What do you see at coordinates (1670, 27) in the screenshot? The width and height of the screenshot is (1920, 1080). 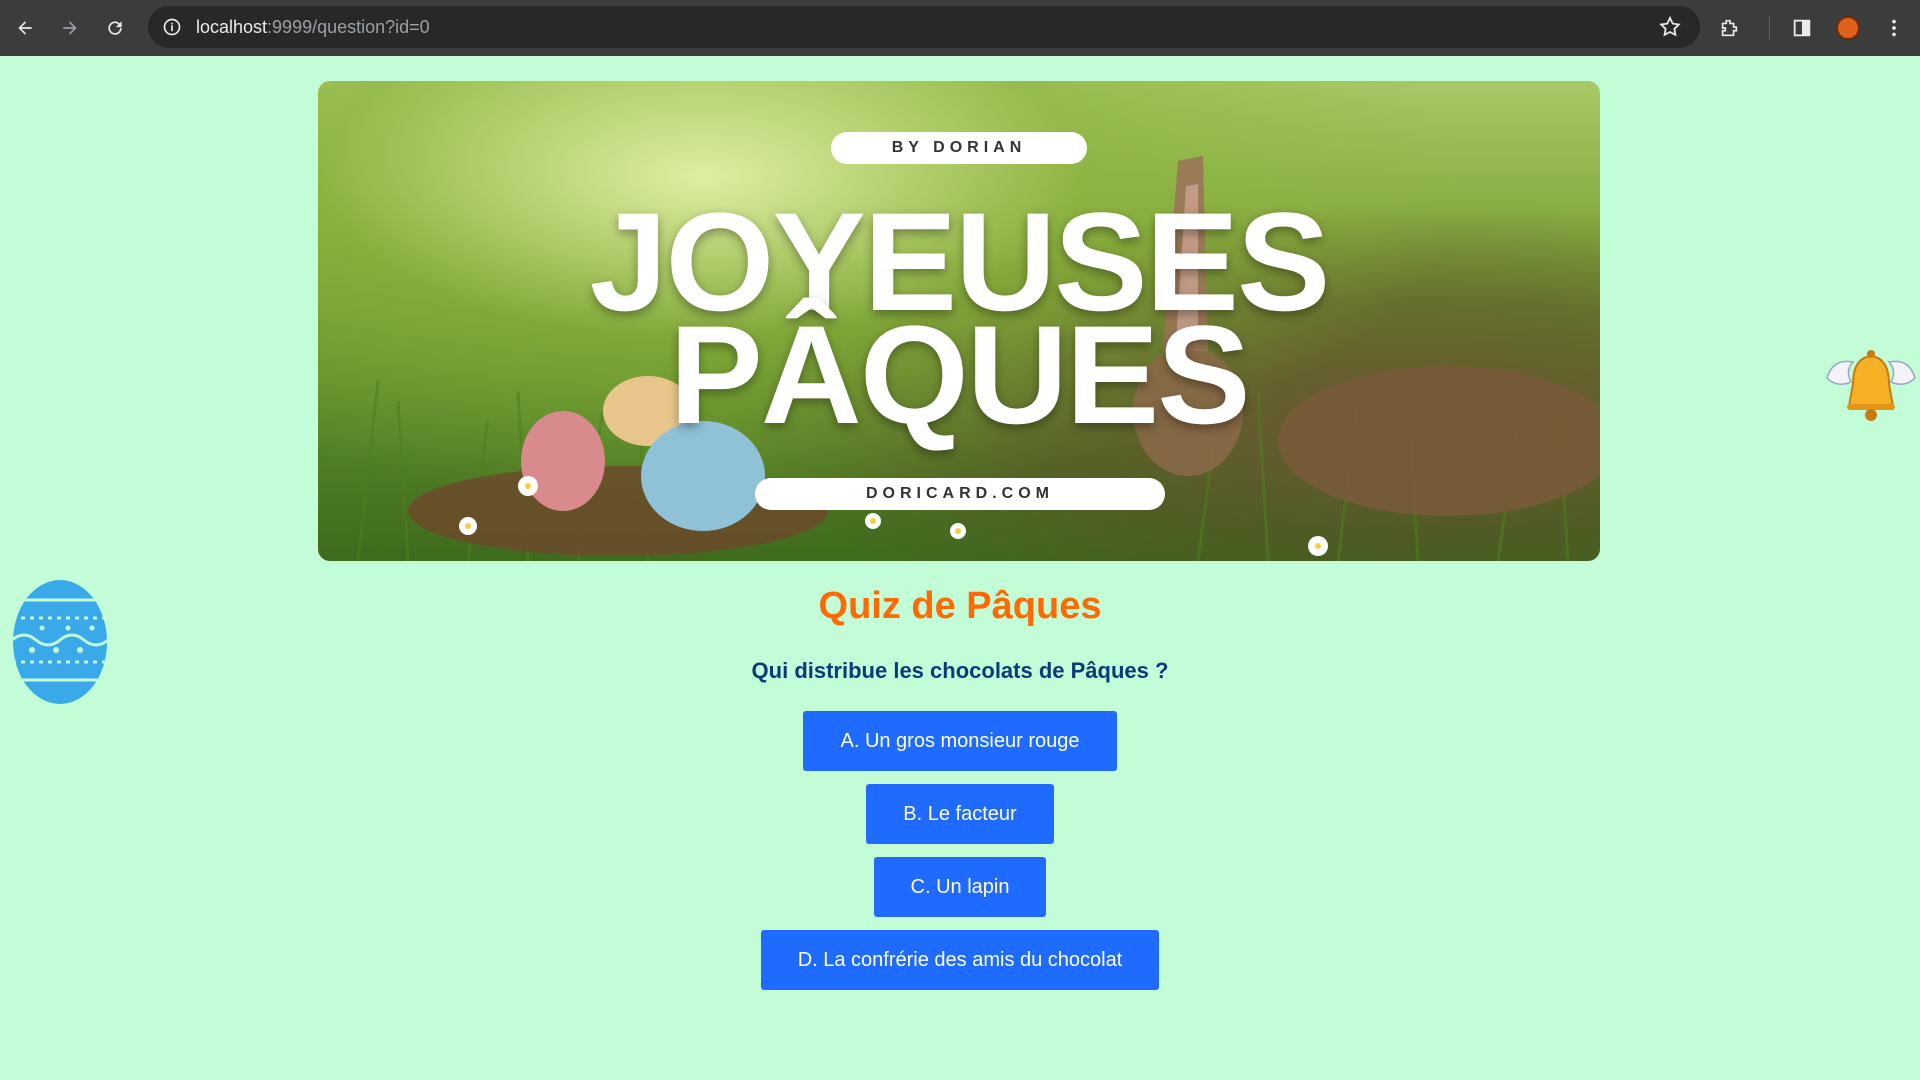 I see `star-icon` at bounding box center [1670, 27].